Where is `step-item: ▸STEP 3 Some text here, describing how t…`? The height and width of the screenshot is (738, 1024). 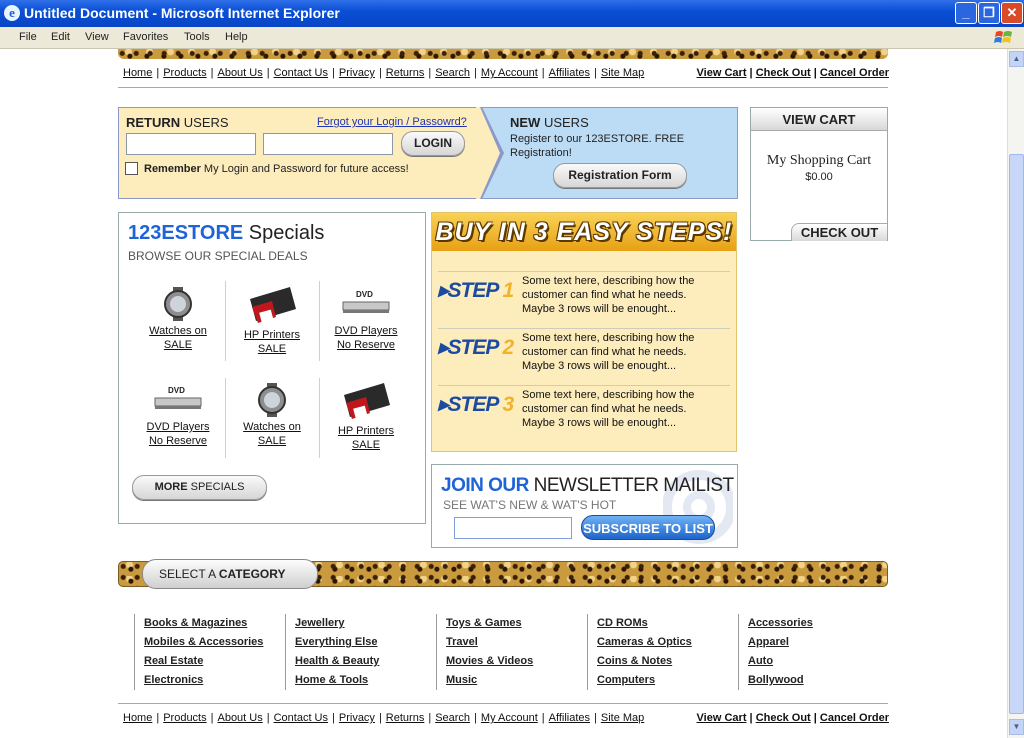
step-item: ▸STEP 3 Some text here, describing how t… is located at coordinates (584, 412).